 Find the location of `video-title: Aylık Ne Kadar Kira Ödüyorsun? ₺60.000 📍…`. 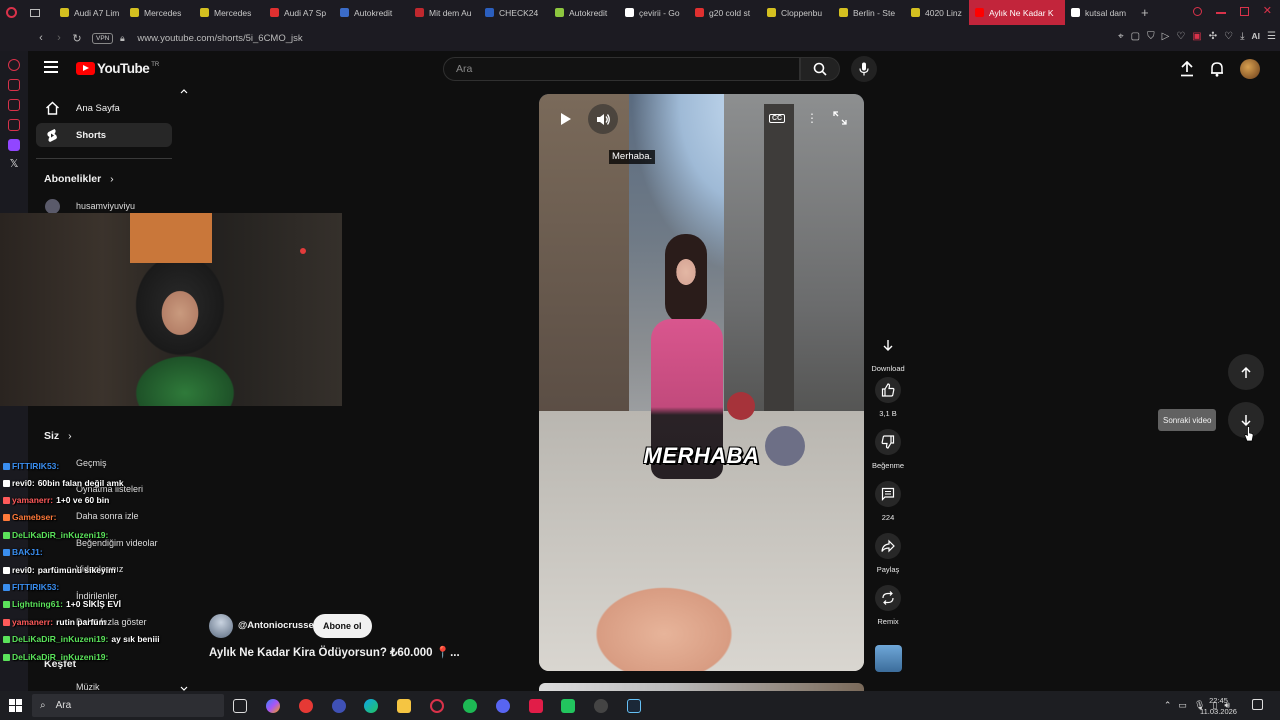

video-title: Aylık Ne Kadar Kira Ödüyorsun? ₺60.000 📍… is located at coordinates (334, 652).